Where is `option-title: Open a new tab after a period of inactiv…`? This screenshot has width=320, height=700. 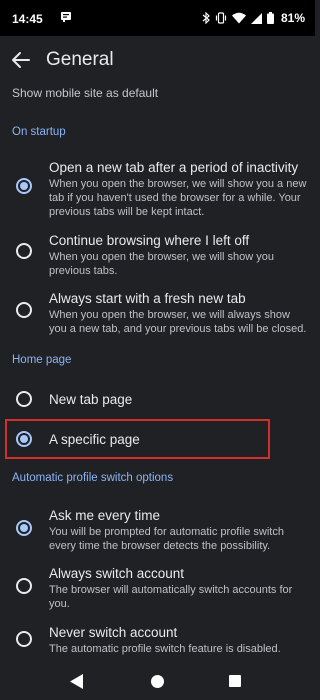 option-title: Open a new tab after a period of inactiv… is located at coordinates (174, 167).